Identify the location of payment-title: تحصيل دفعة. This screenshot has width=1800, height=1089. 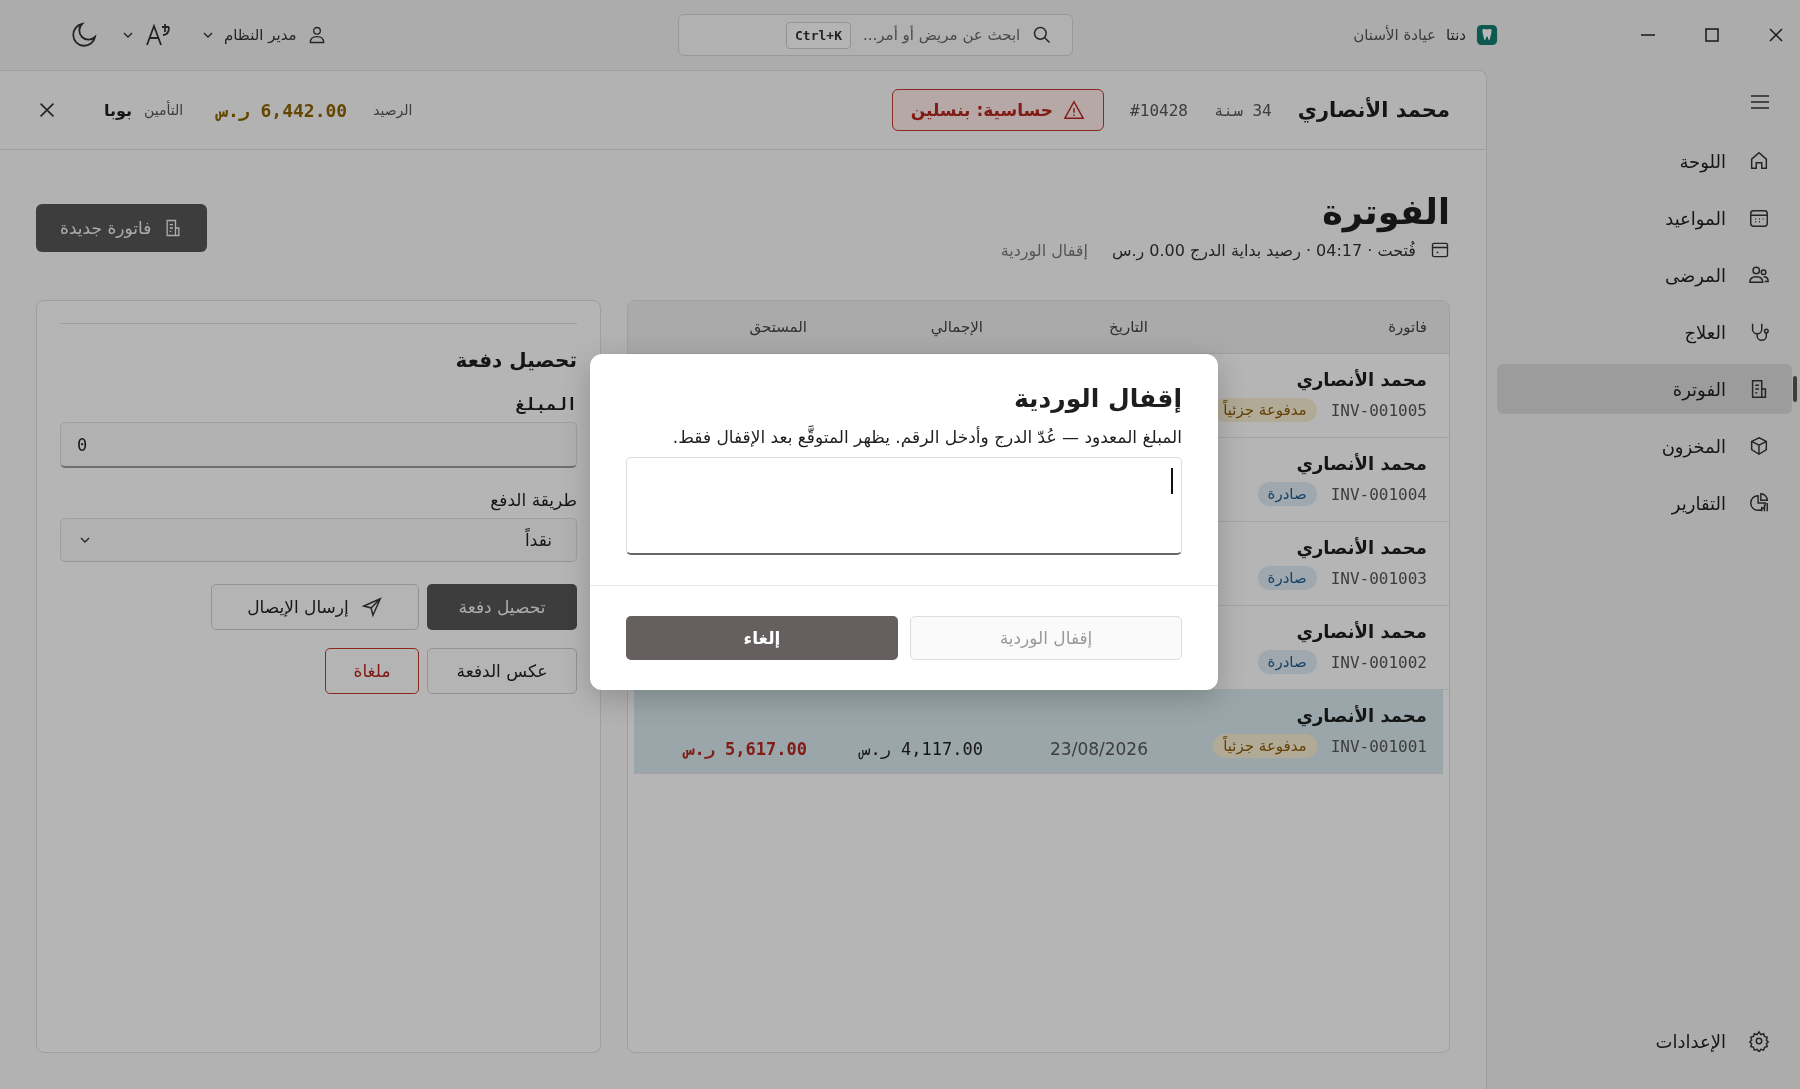
(515, 360).